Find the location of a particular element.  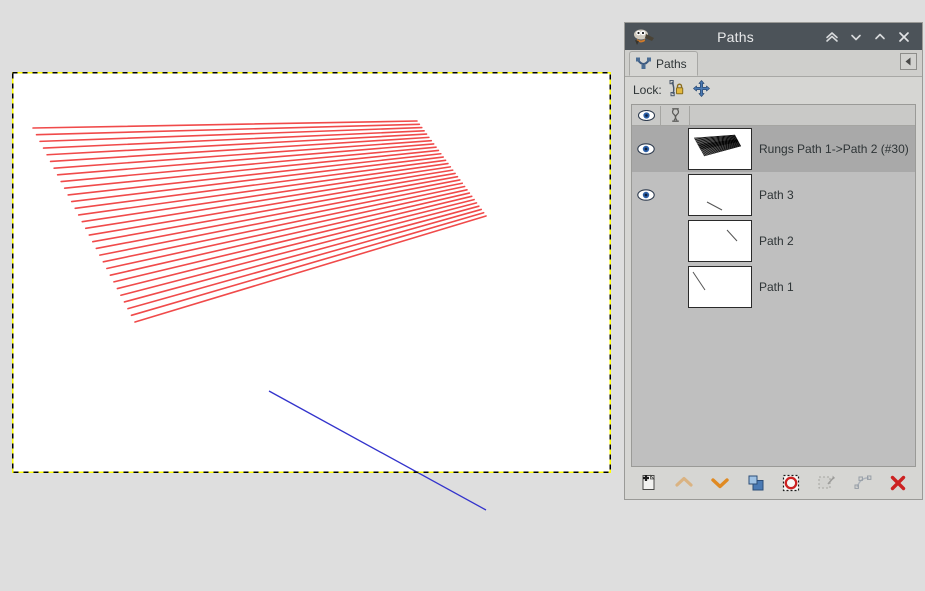

double-chevron-up-icon is located at coordinates (832, 36).